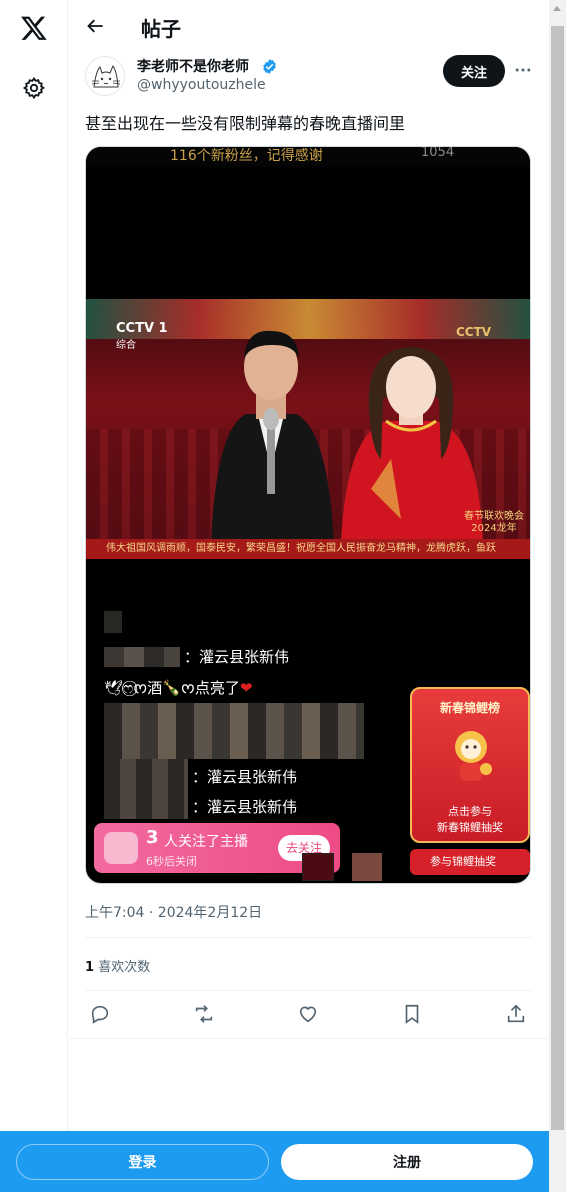 Image resolution: width=566 pixels, height=1192 pixels. What do you see at coordinates (474, 332) in the screenshot?
I see `cctv-gala-logo: CCTV` at bounding box center [474, 332].